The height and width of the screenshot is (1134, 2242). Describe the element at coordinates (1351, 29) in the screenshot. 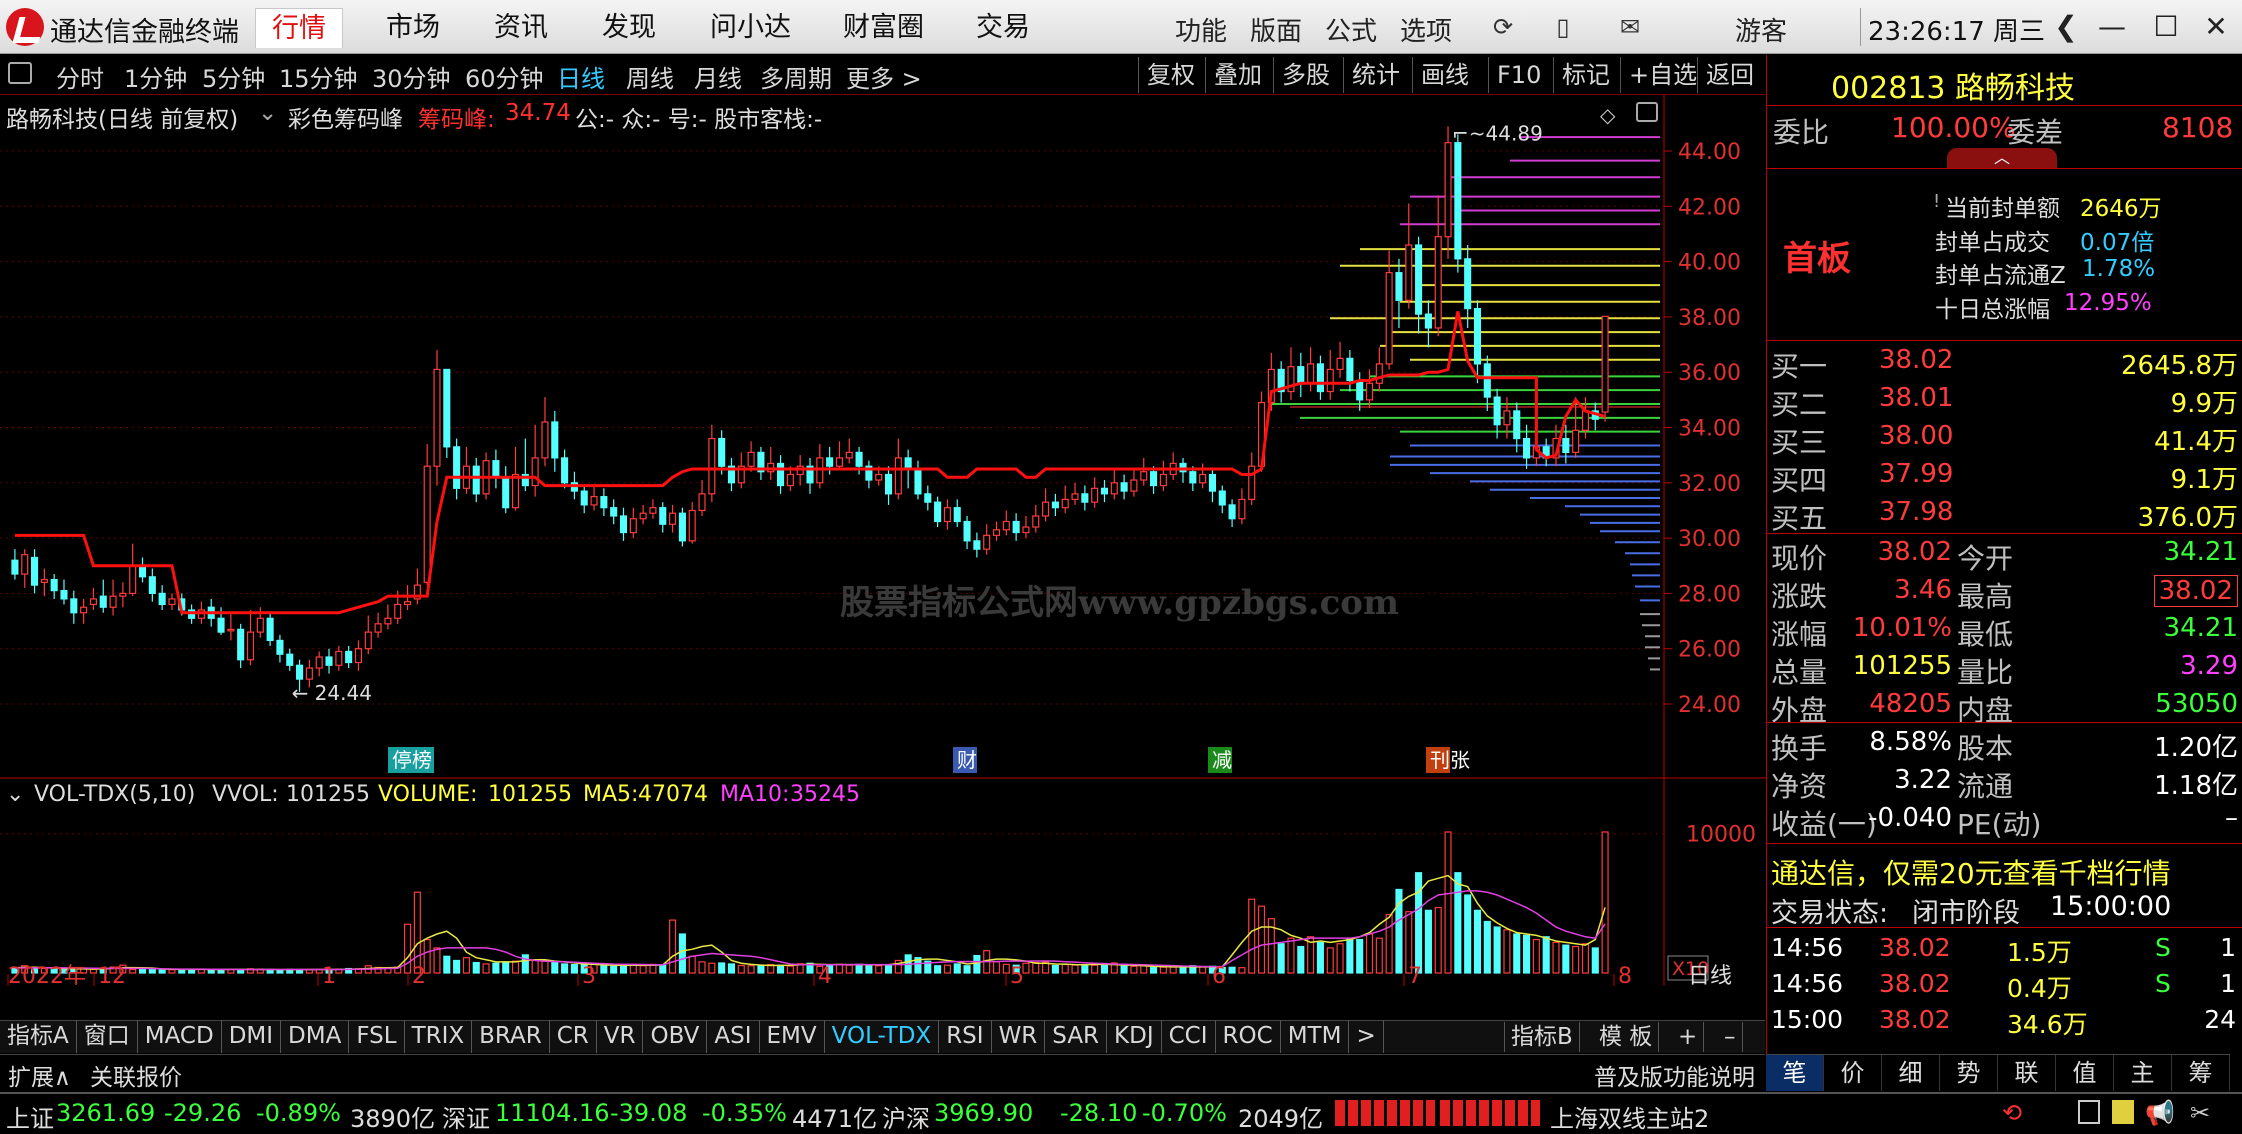

I see `menu-gongshi: 公式` at that location.